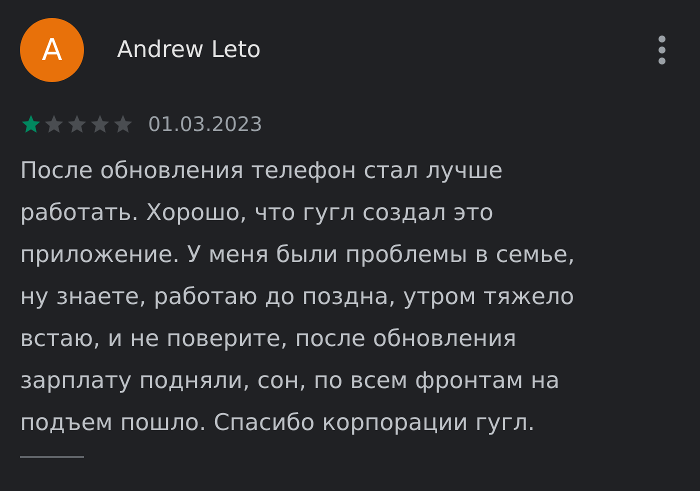 This screenshot has width=700, height=491. I want to click on more-options-icon, so click(662, 50).